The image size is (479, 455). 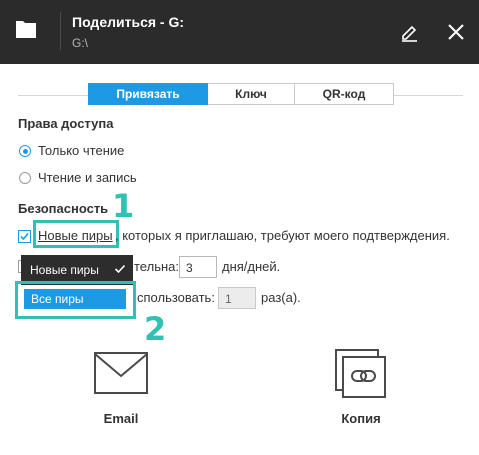 What do you see at coordinates (427, 95) in the screenshot?
I see `tab-divider-right` at bounding box center [427, 95].